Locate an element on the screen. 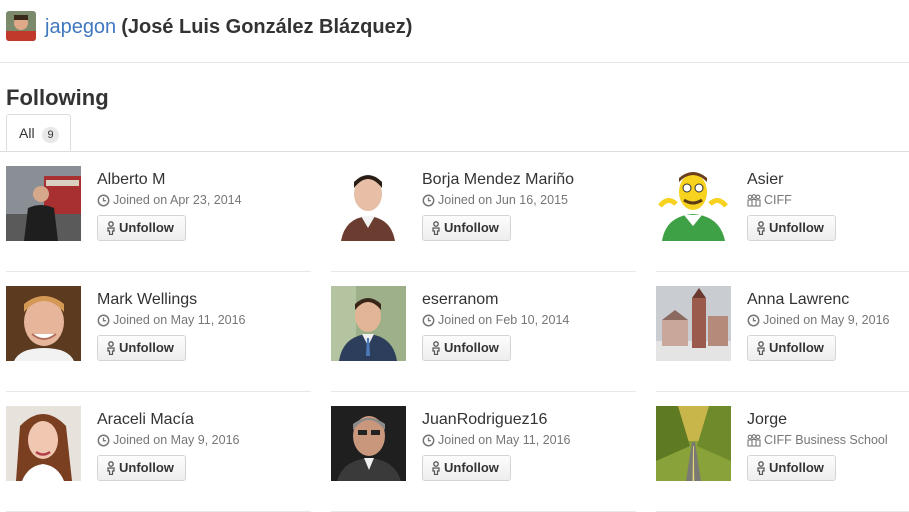  user-name: Araceli Macía is located at coordinates (145, 420).